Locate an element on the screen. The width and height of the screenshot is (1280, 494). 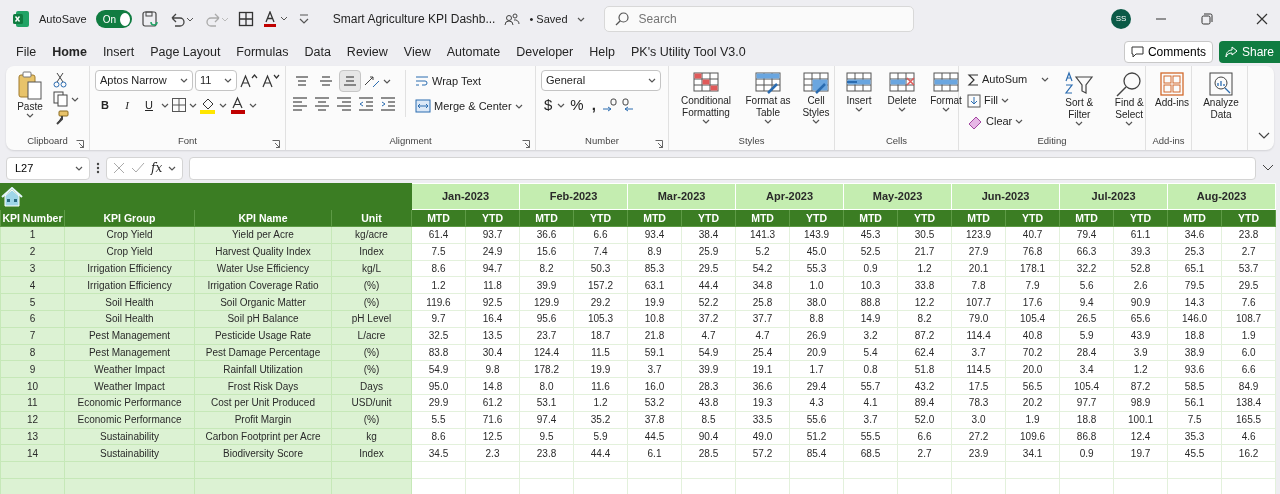
menu-tab: Formulas is located at coordinates (262, 52).